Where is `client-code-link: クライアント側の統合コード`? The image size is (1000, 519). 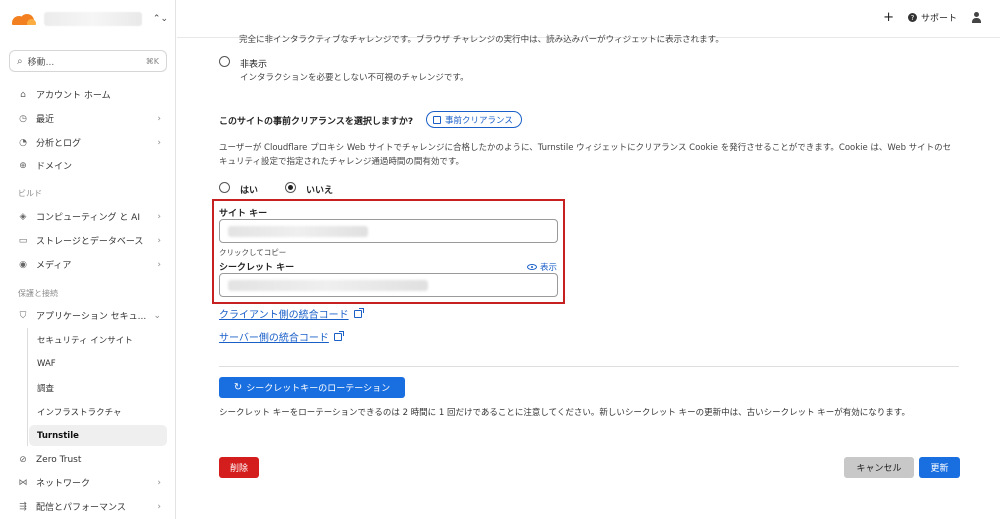 client-code-link: クライアント側の統合コード is located at coordinates (291, 313).